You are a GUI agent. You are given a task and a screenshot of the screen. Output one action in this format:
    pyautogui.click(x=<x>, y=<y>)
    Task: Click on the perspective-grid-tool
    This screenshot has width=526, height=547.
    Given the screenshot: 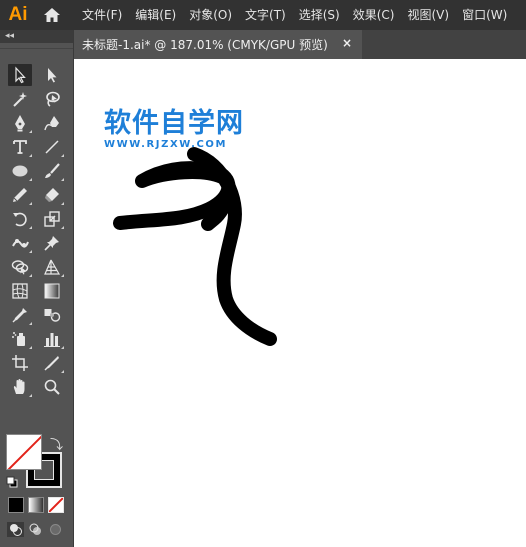 What is the action you would take?
    pyautogui.click(x=52, y=267)
    